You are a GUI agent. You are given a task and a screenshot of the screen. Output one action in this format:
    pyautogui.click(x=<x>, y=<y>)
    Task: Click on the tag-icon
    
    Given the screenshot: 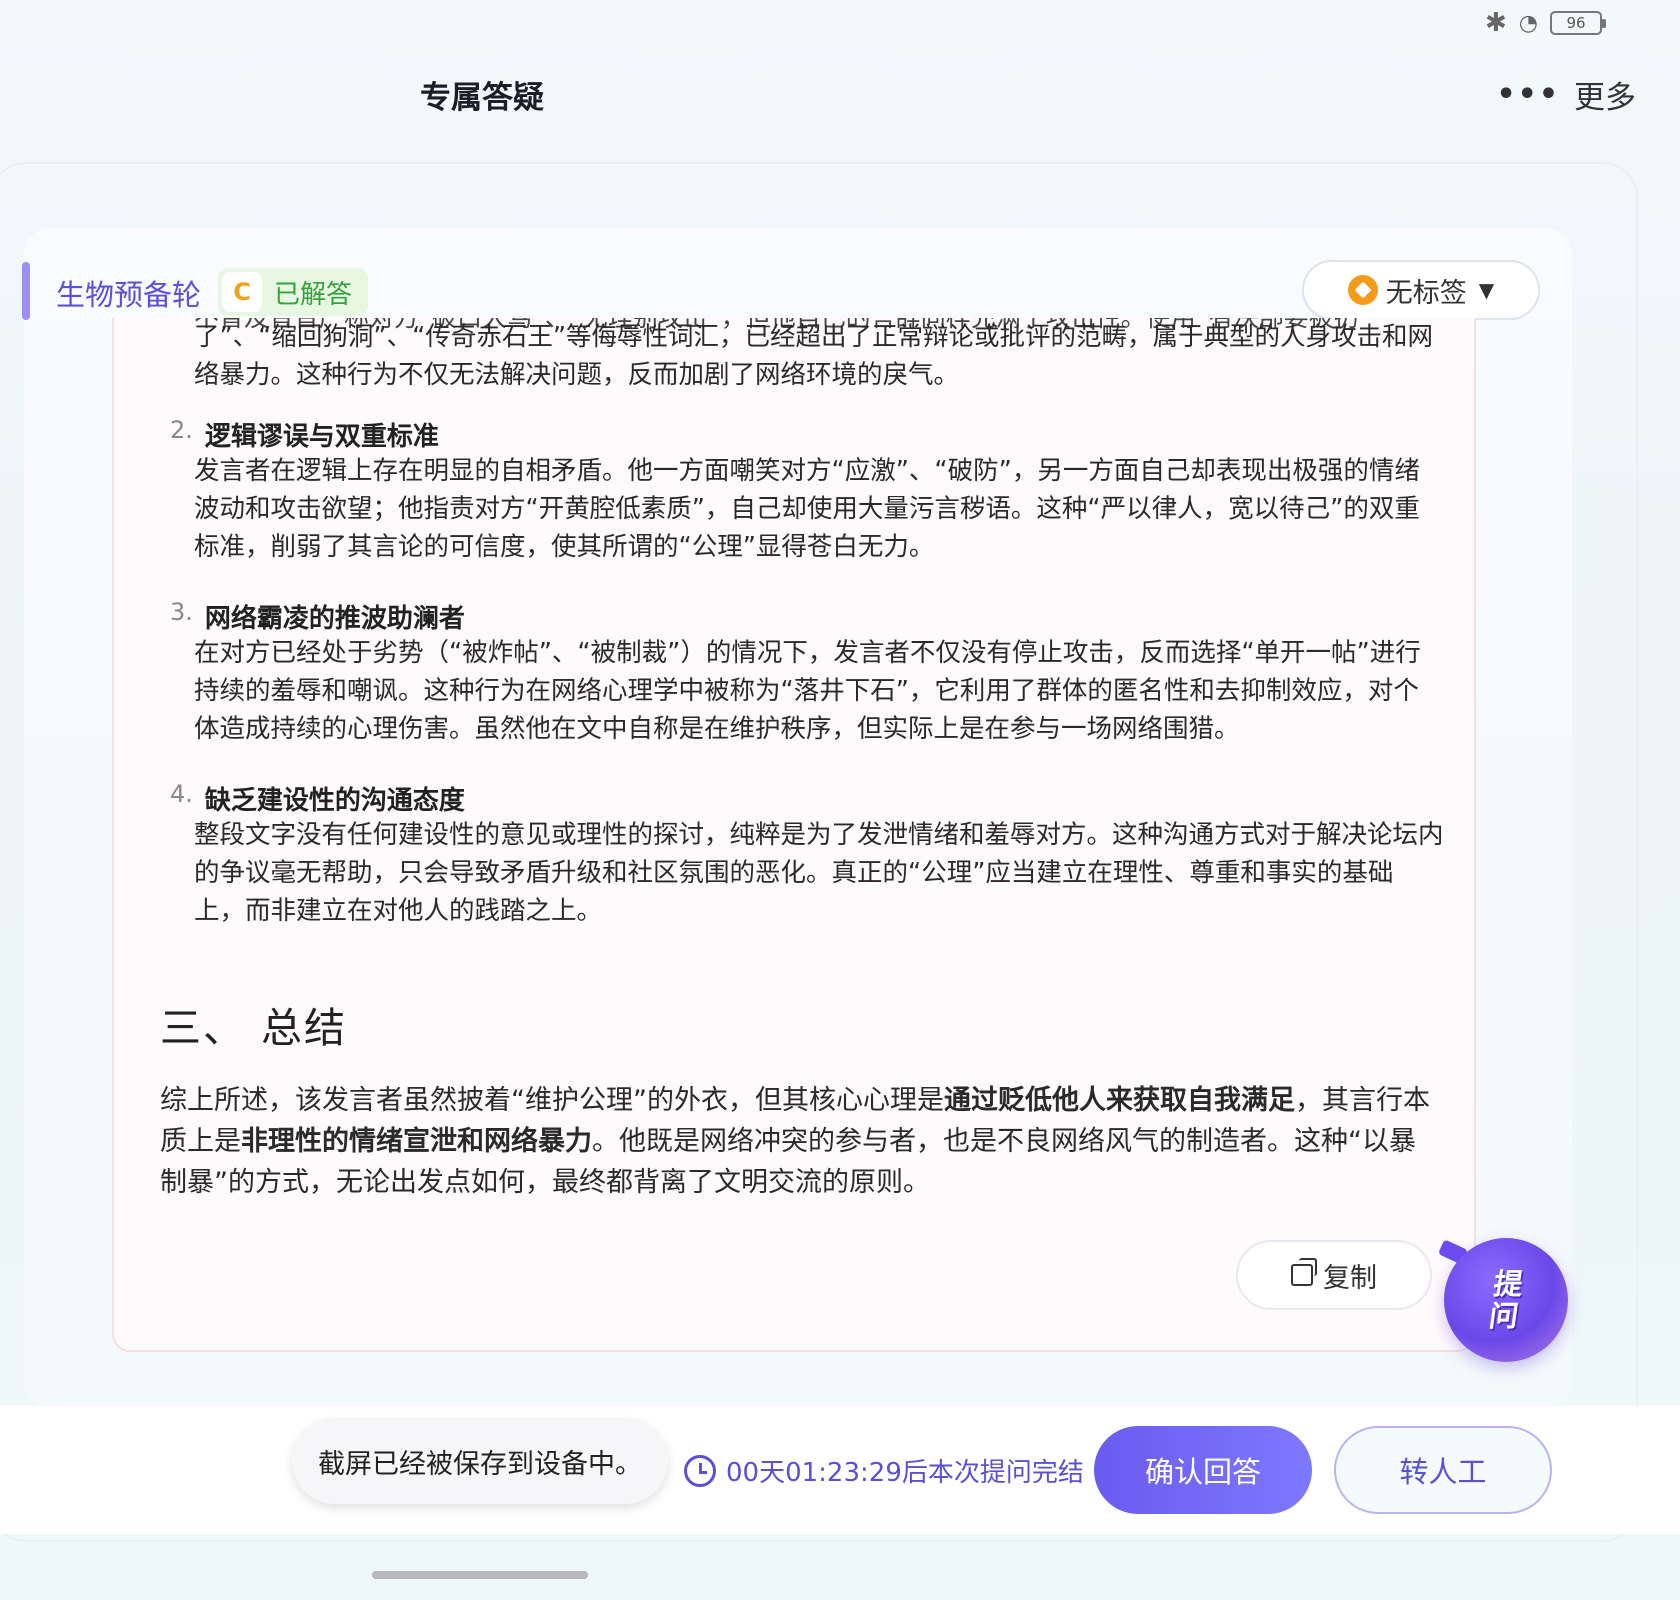 What is the action you would take?
    pyautogui.click(x=1362, y=290)
    